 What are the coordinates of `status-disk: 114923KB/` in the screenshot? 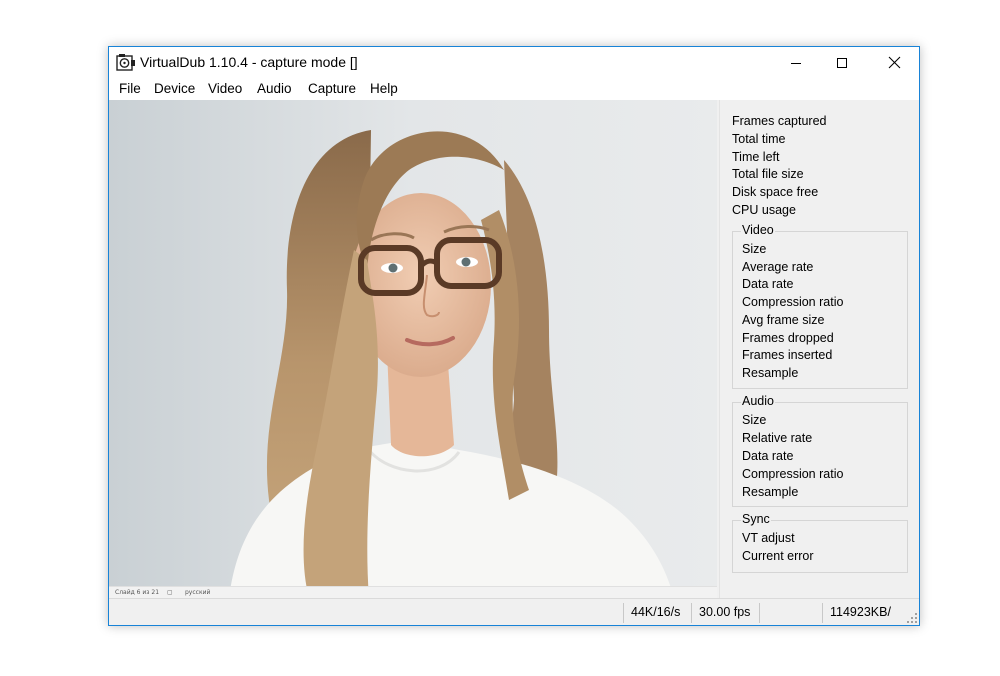 It's located at (864, 613).